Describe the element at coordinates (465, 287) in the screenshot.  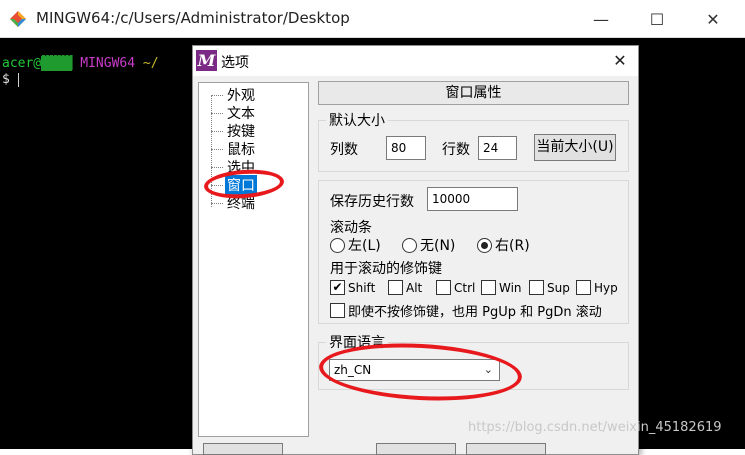
I see `checkbox-label: Ctrl` at that location.